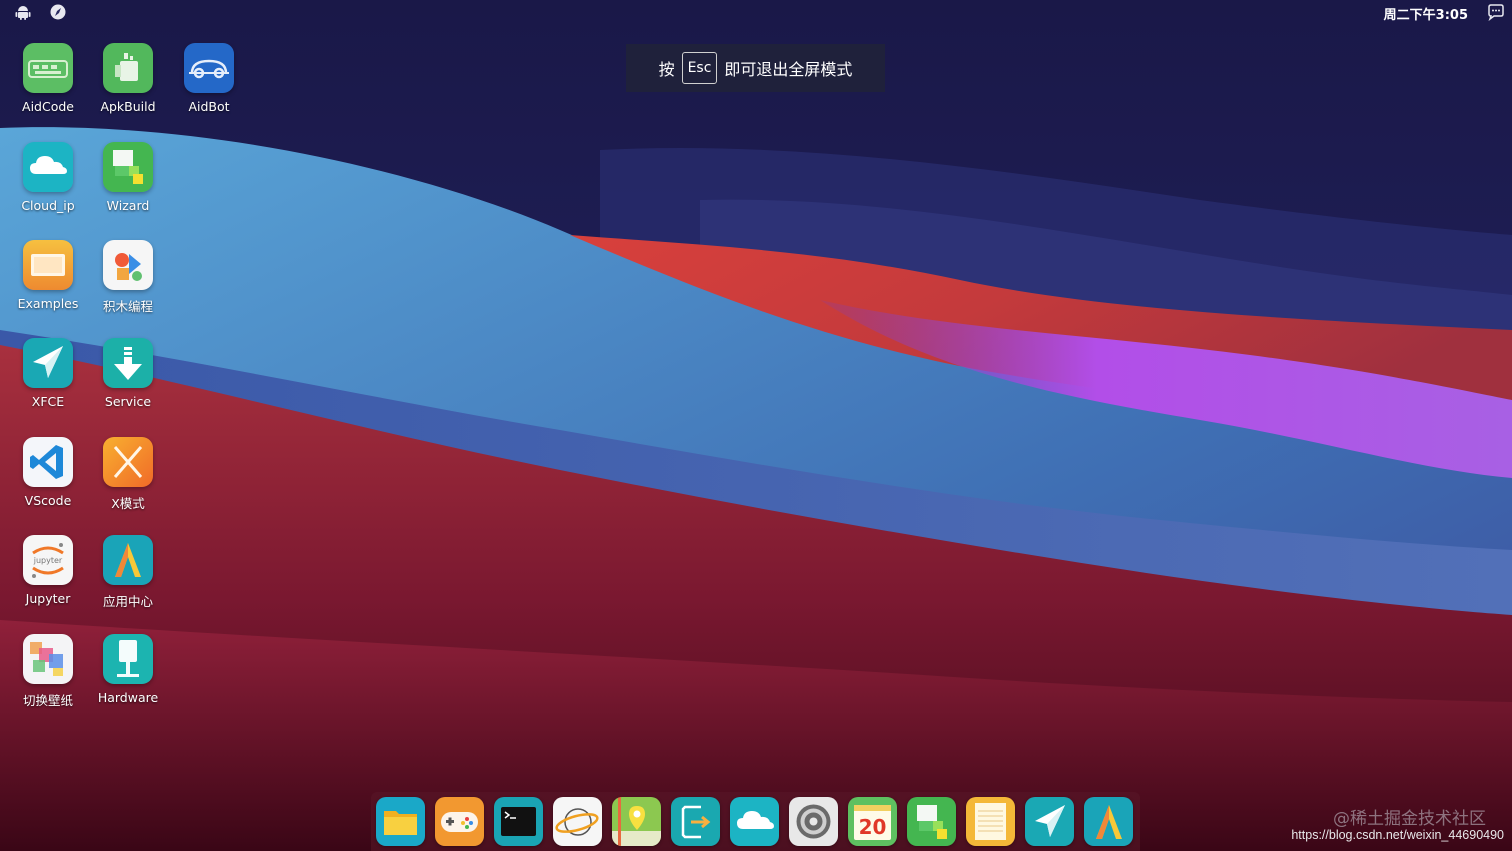 This screenshot has height=851, width=1512. I want to click on wallpaper-icon, so click(48, 659).